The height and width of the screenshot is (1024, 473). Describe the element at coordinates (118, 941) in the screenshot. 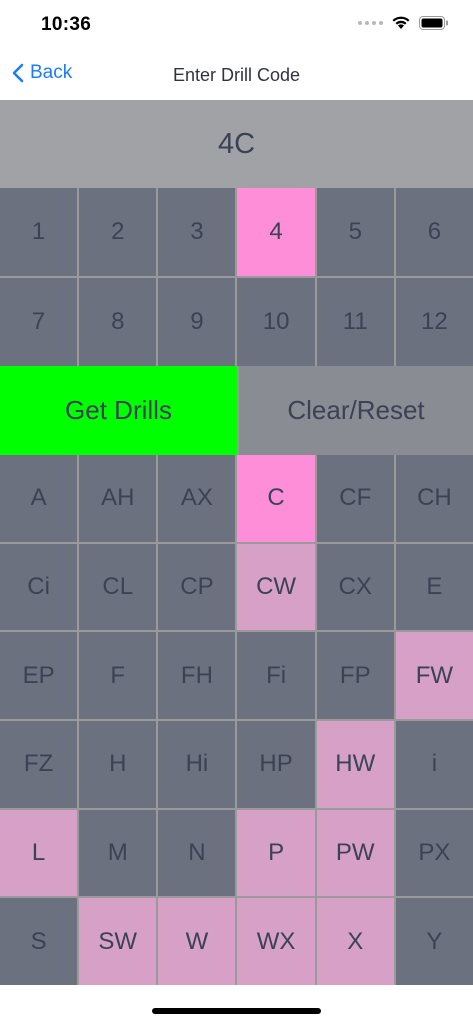

I see `code-key-sw: SW` at that location.